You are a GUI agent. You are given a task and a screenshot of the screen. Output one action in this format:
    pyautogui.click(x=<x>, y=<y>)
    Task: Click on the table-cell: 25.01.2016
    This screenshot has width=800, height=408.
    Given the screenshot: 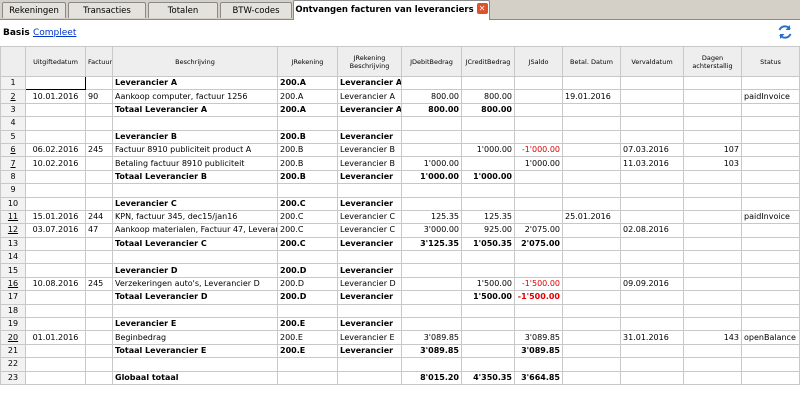 What is the action you would take?
    pyautogui.click(x=591, y=217)
    